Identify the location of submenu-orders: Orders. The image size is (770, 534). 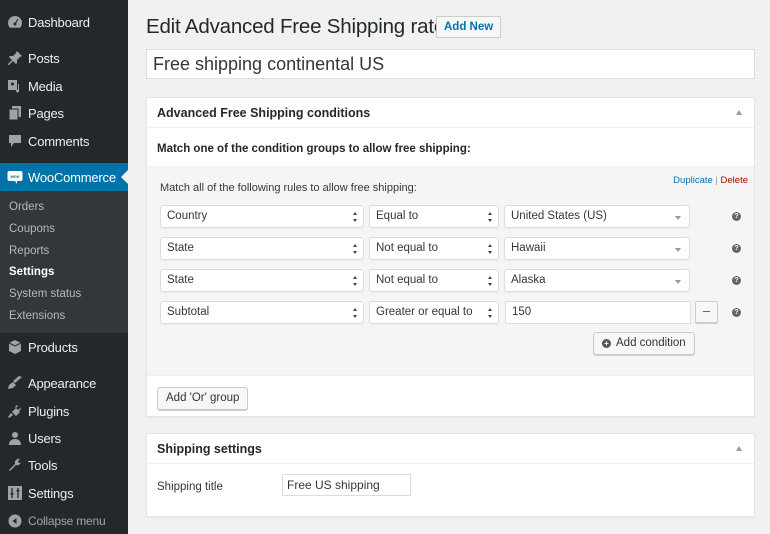
(26, 207).